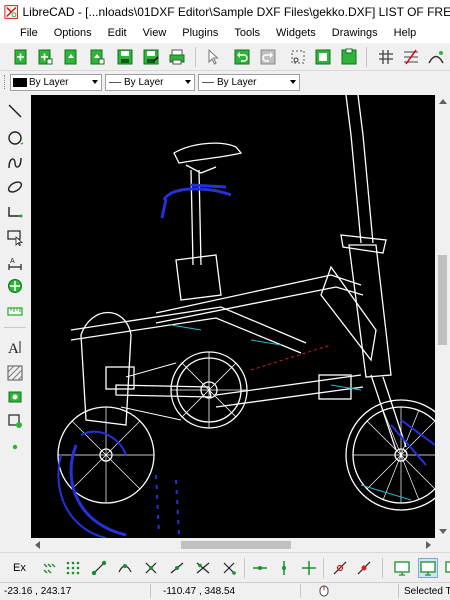  I want to click on cut-button, so click(298, 57).